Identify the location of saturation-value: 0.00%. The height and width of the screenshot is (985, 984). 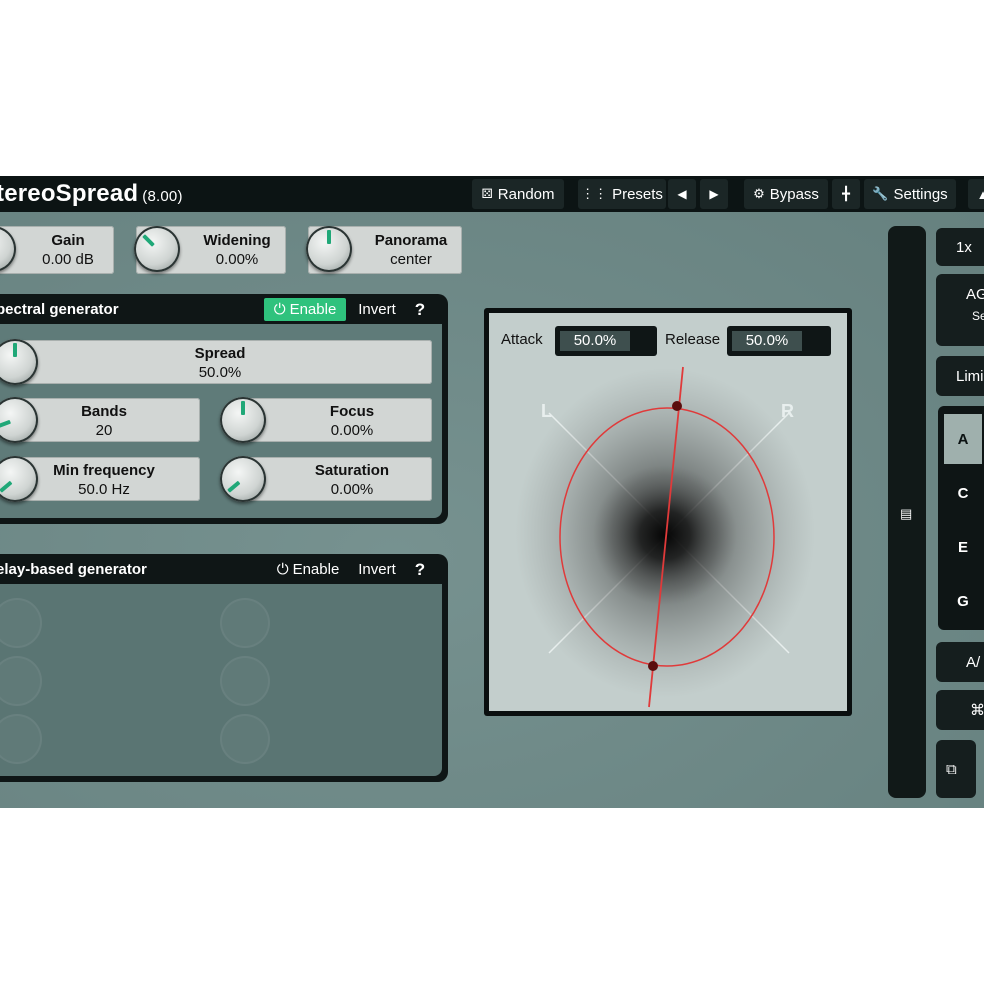
(352, 489).